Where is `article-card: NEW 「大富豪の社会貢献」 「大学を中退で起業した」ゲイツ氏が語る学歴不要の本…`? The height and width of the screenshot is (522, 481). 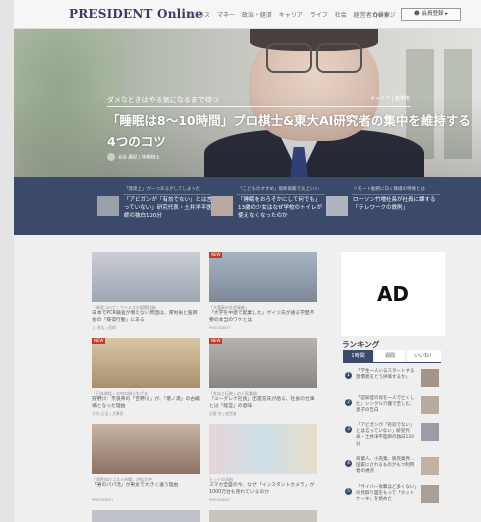 article-card: NEW 「大富豪の社会貢献」 「大学を中退で起業した」ゲイツ氏が語る学歴不要の本… is located at coordinates (263, 292).